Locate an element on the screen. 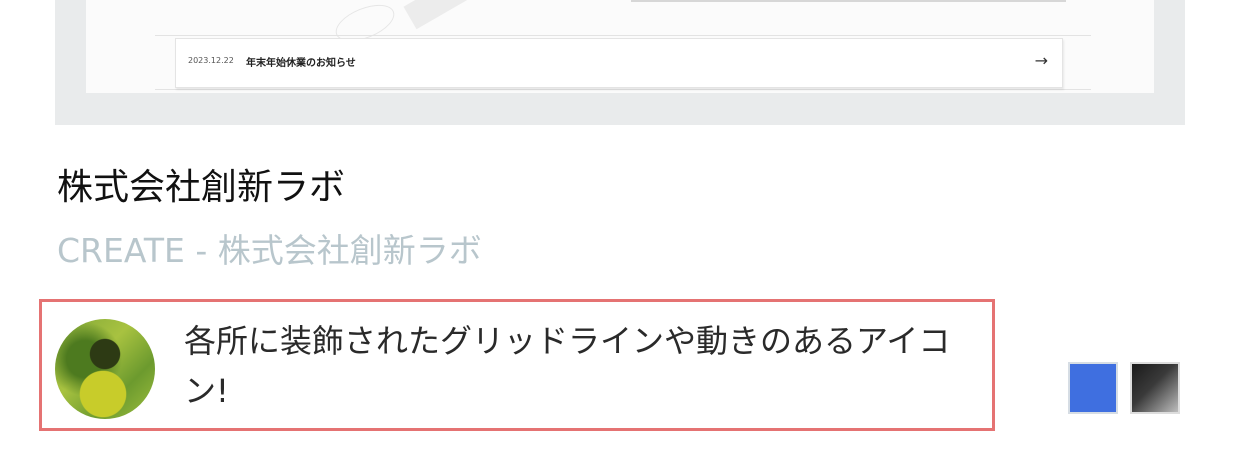 The image size is (1240, 450). site-title: 株式会社創新ラボ is located at coordinates (201, 184).